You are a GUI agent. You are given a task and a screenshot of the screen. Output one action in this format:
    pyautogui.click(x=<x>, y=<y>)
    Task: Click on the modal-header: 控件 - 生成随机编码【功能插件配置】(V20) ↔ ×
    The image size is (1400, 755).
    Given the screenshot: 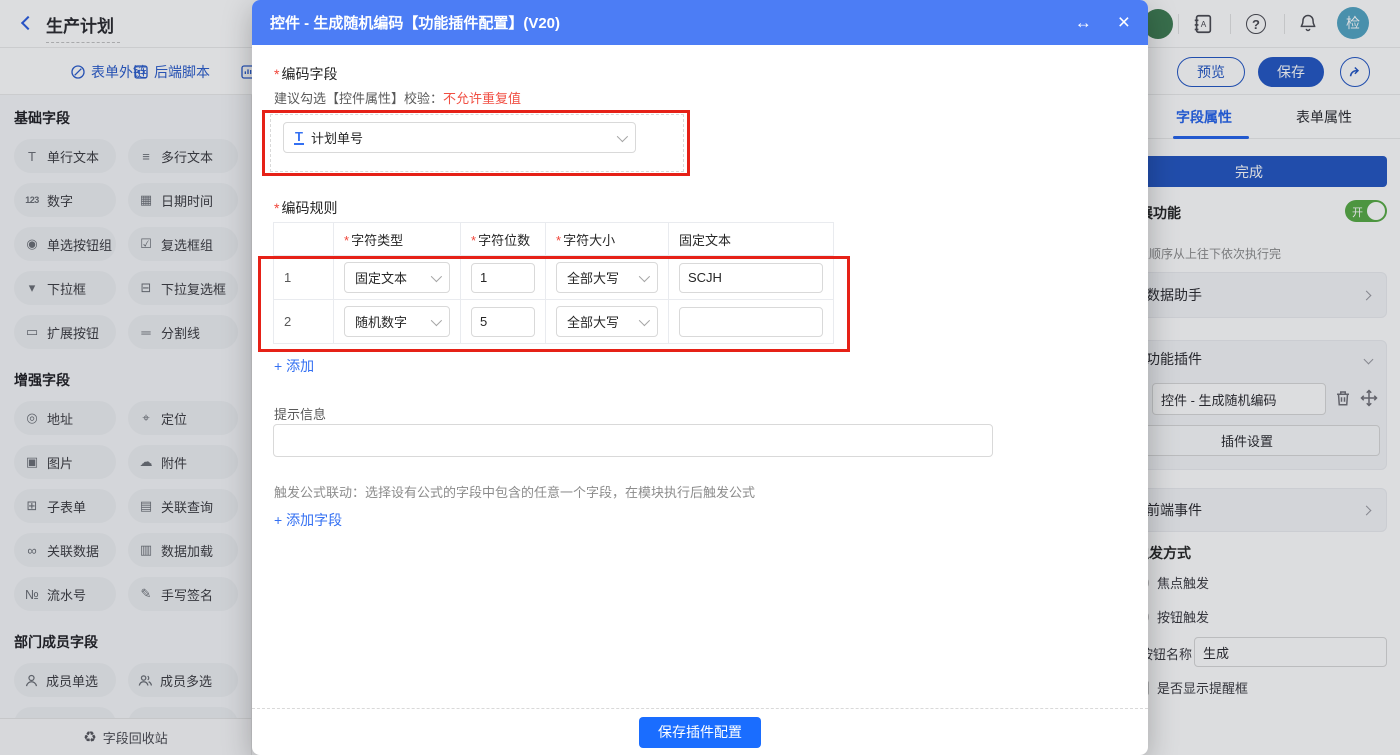 What is the action you would take?
    pyautogui.click(x=700, y=22)
    